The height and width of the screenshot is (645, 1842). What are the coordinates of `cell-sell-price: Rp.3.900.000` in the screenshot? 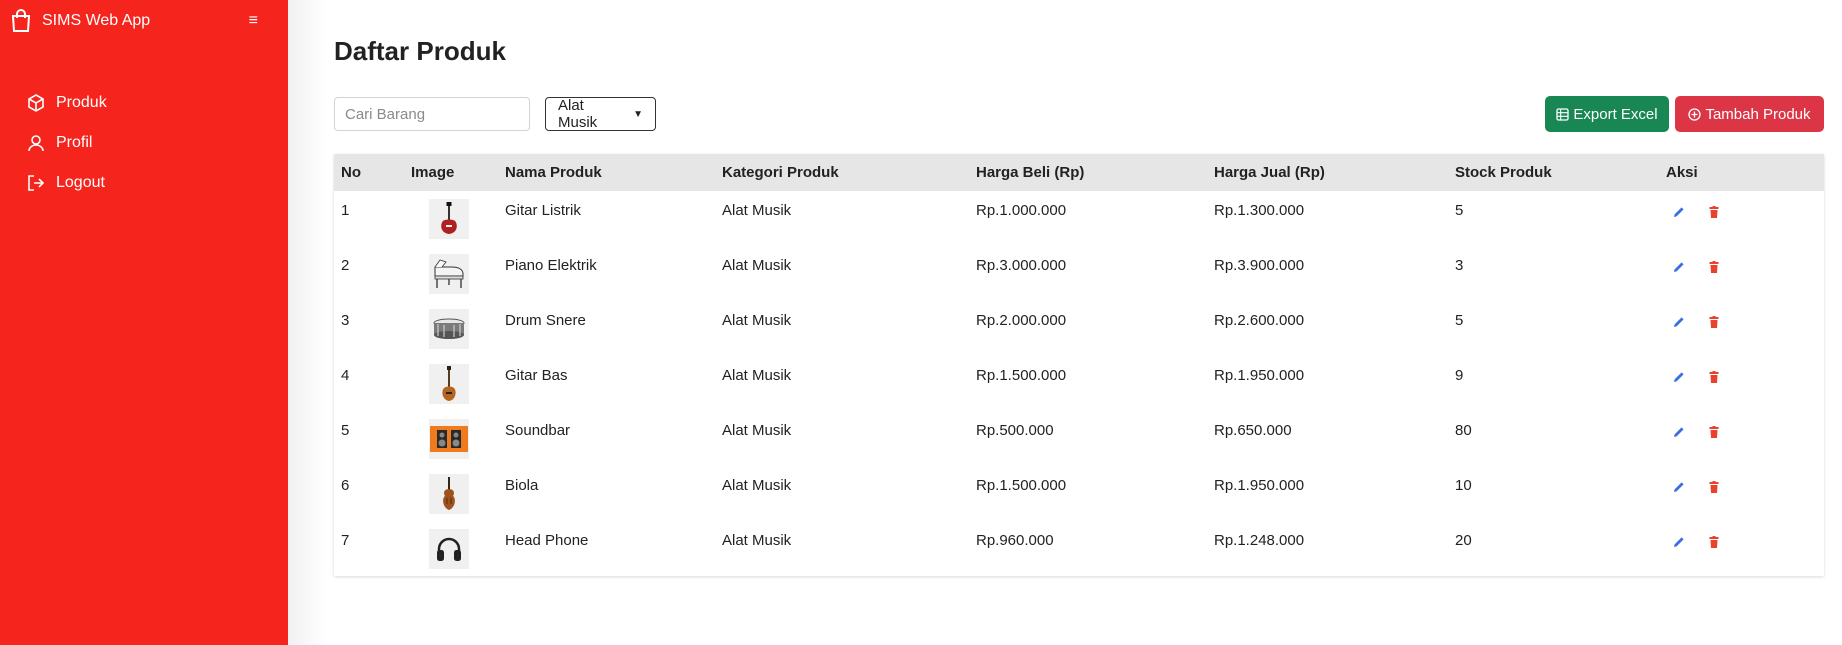 It's located at (1259, 265).